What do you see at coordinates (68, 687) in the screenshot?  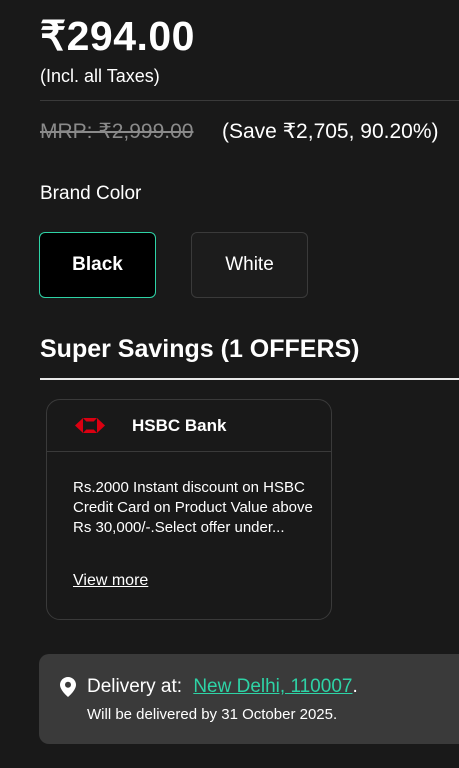 I see `map-pin-icon` at bounding box center [68, 687].